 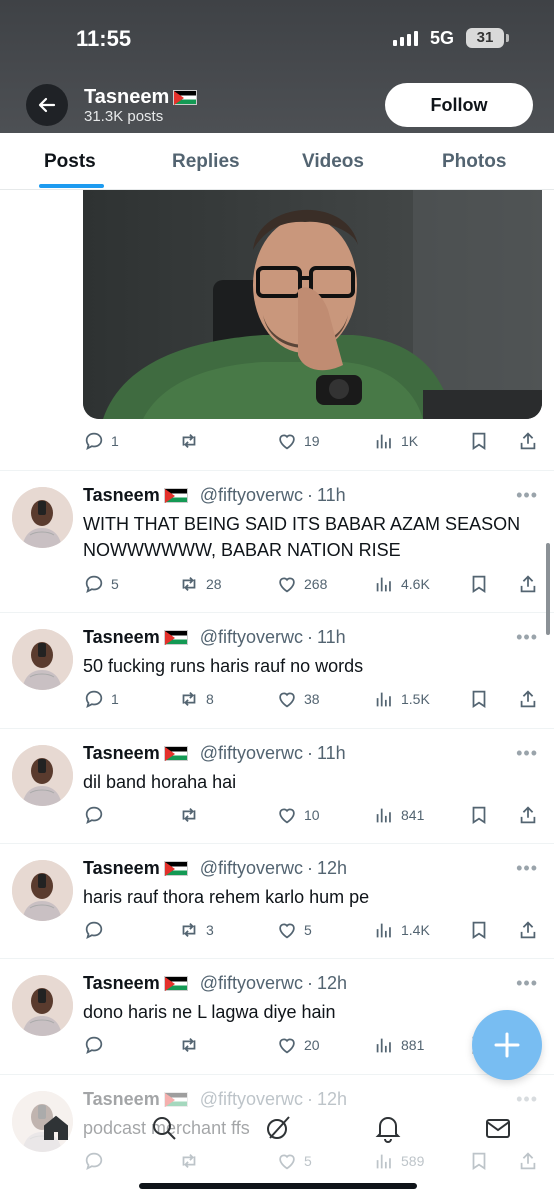 What do you see at coordinates (196, 699) in the screenshot?
I see `repost-button: 8` at bounding box center [196, 699].